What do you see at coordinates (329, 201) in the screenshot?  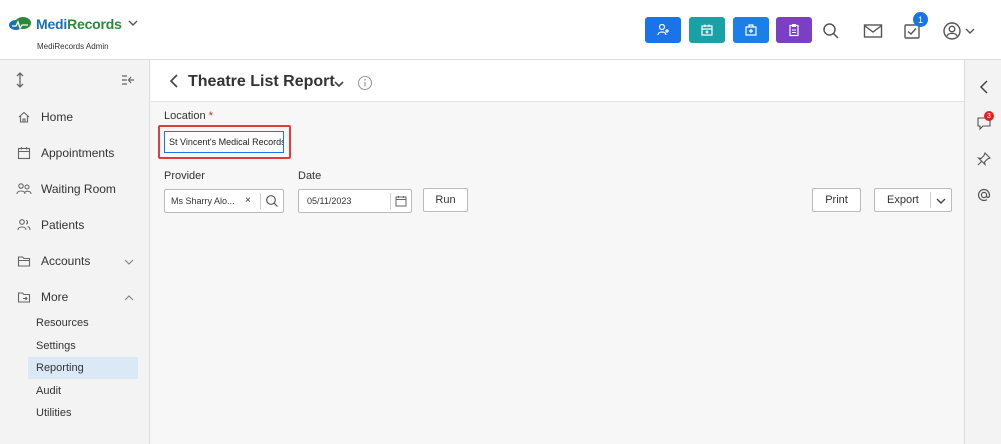 I see `date-value: 05/11/2023` at bounding box center [329, 201].